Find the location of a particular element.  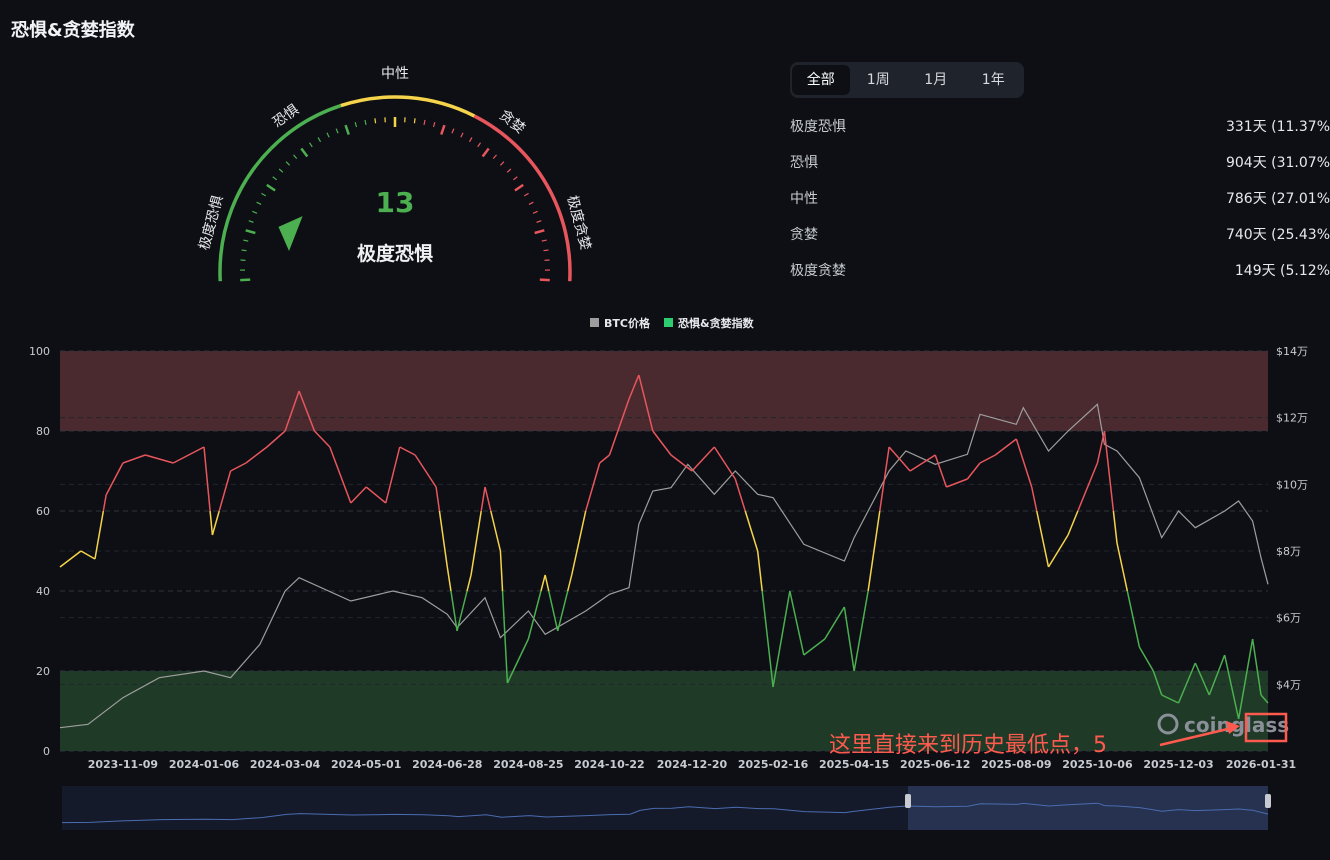

tab-all: 全部 is located at coordinates (821, 80).